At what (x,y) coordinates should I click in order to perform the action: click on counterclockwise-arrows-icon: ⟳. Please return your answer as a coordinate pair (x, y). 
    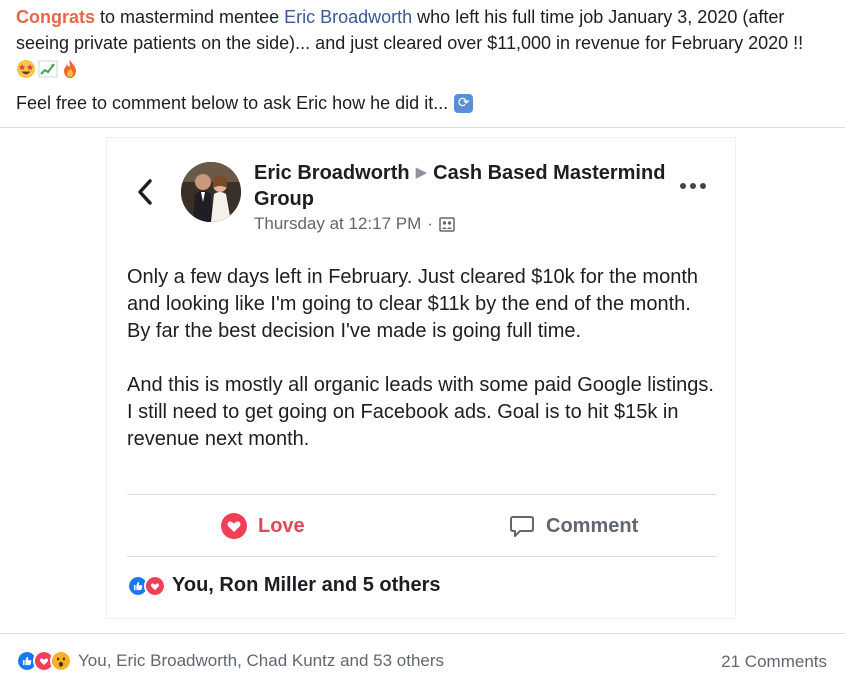
    Looking at the image, I should click on (464, 103).